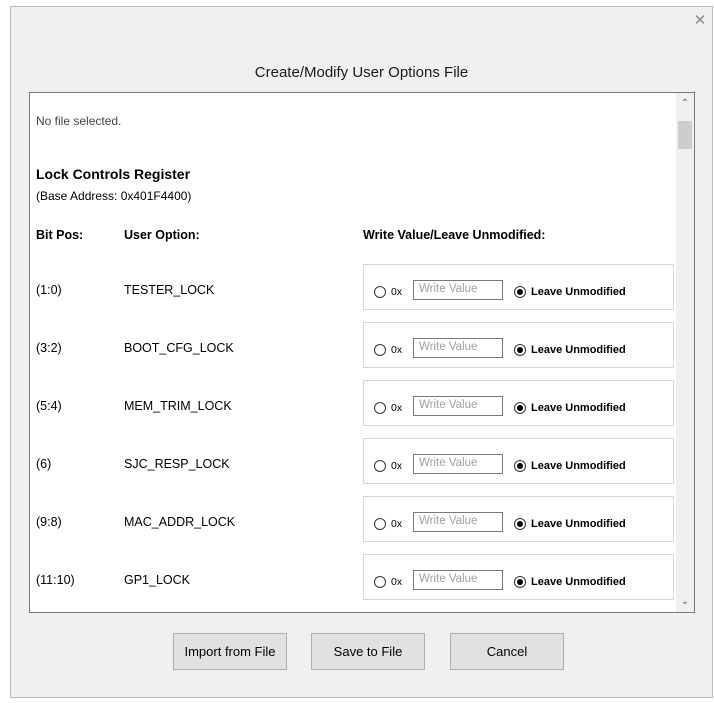  I want to click on vertical-scrollbar: ⌃ ⌄, so click(685, 352).